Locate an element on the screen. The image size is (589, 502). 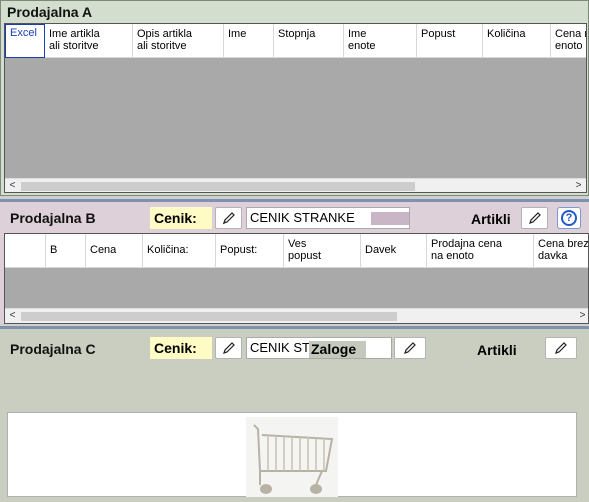
column-header-prodajna-cena: Prodajna cena na enoto is located at coordinates (480, 251).